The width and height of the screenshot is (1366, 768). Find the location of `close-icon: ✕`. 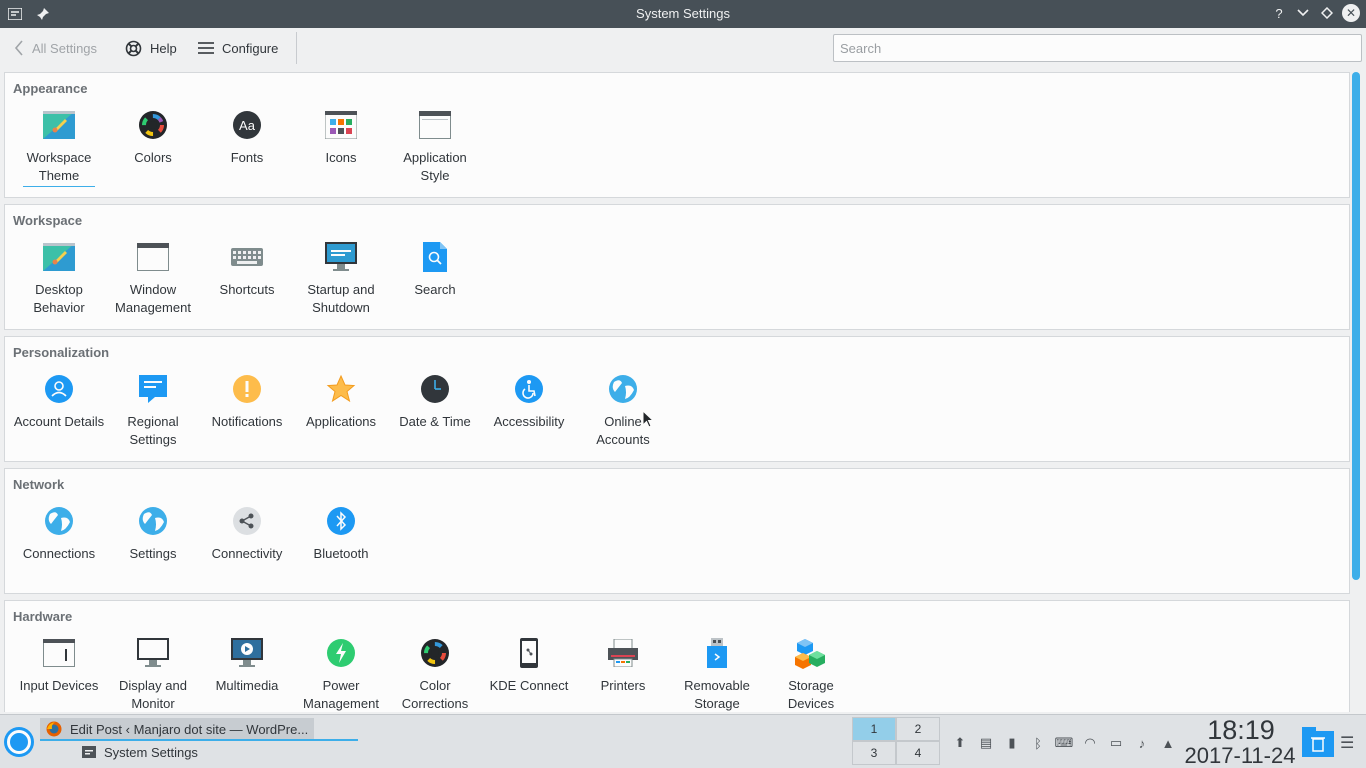

close-icon: ✕ is located at coordinates (1351, 13).